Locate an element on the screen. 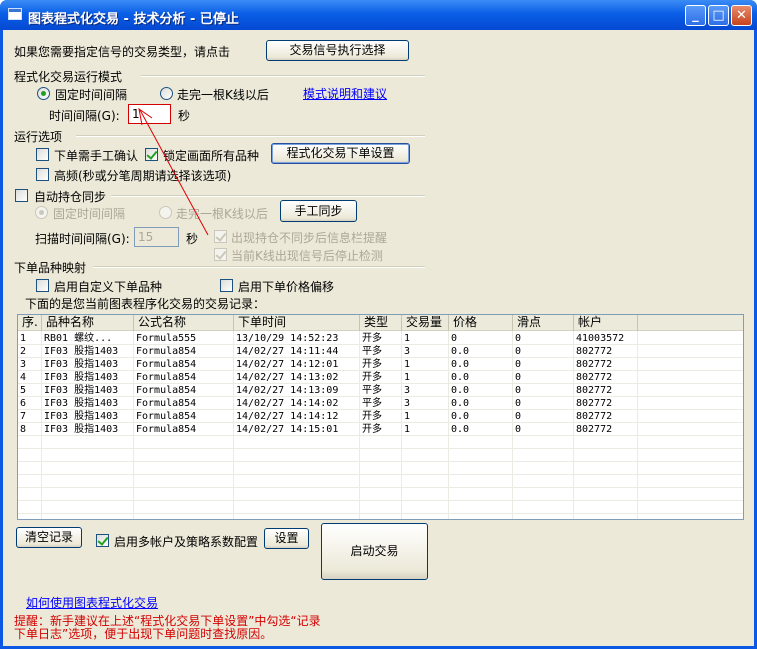  annotation-arrow is located at coordinates (173, 171).